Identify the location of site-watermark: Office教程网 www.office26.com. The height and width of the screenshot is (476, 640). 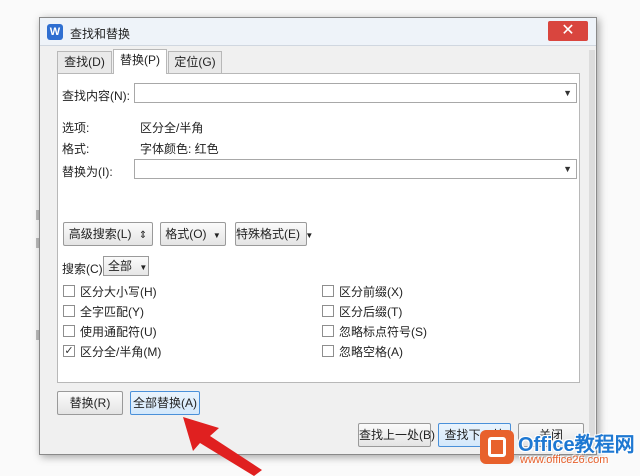
(557, 450).